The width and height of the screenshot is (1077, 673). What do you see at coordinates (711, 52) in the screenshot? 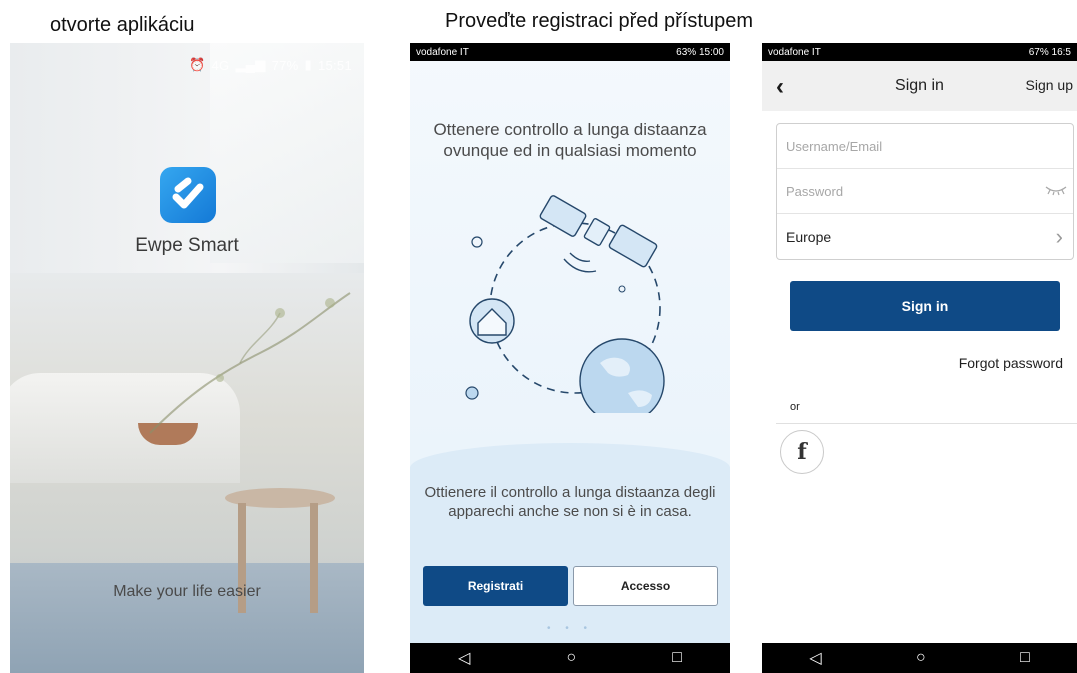
I see `clock: 15:00` at bounding box center [711, 52].